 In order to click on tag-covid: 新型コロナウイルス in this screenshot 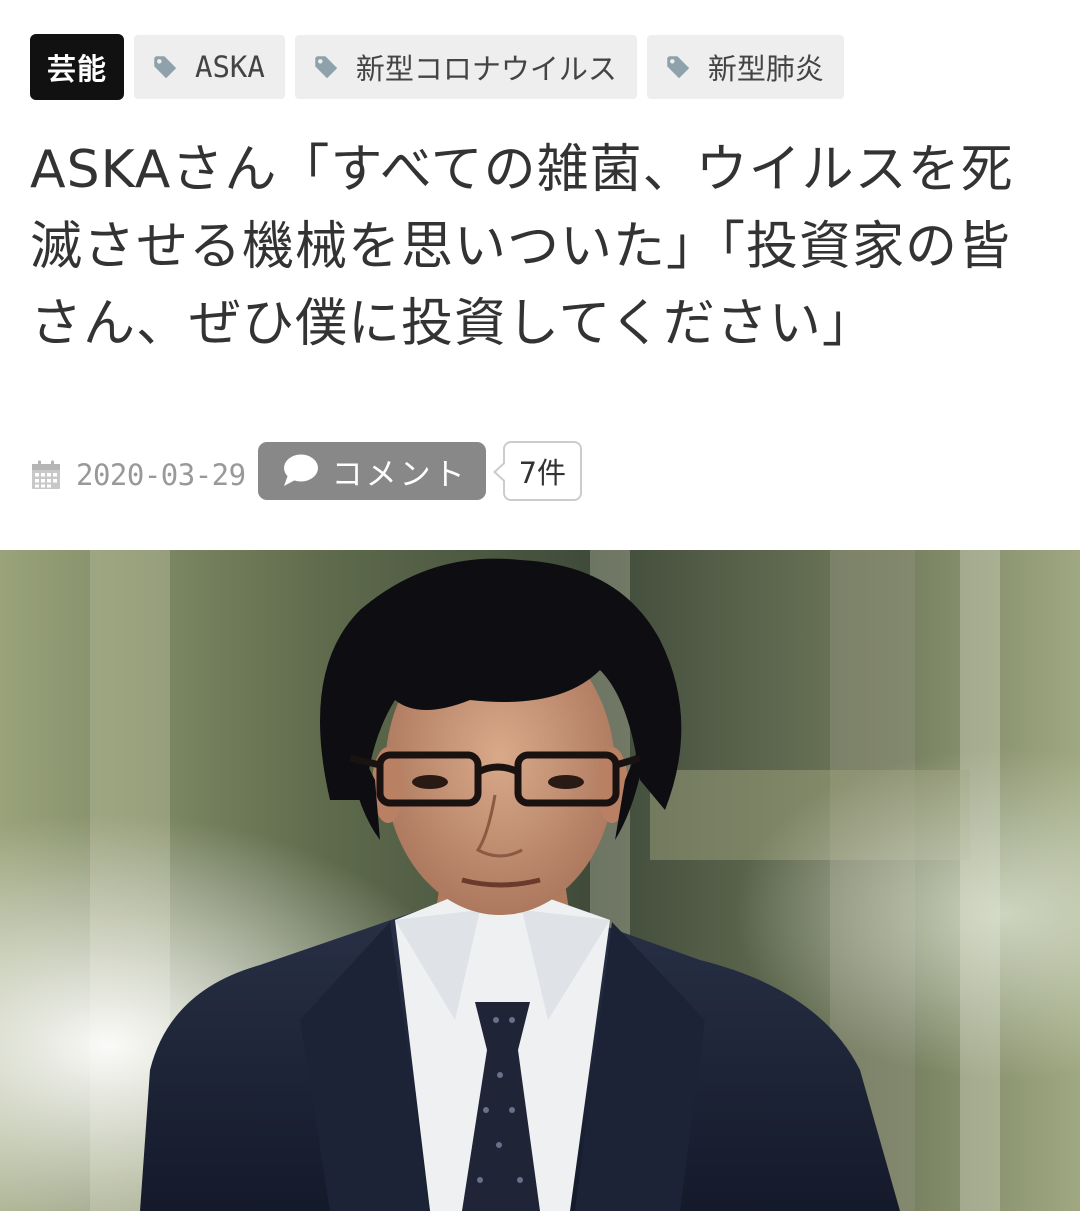, I will do `click(465, 67)`.